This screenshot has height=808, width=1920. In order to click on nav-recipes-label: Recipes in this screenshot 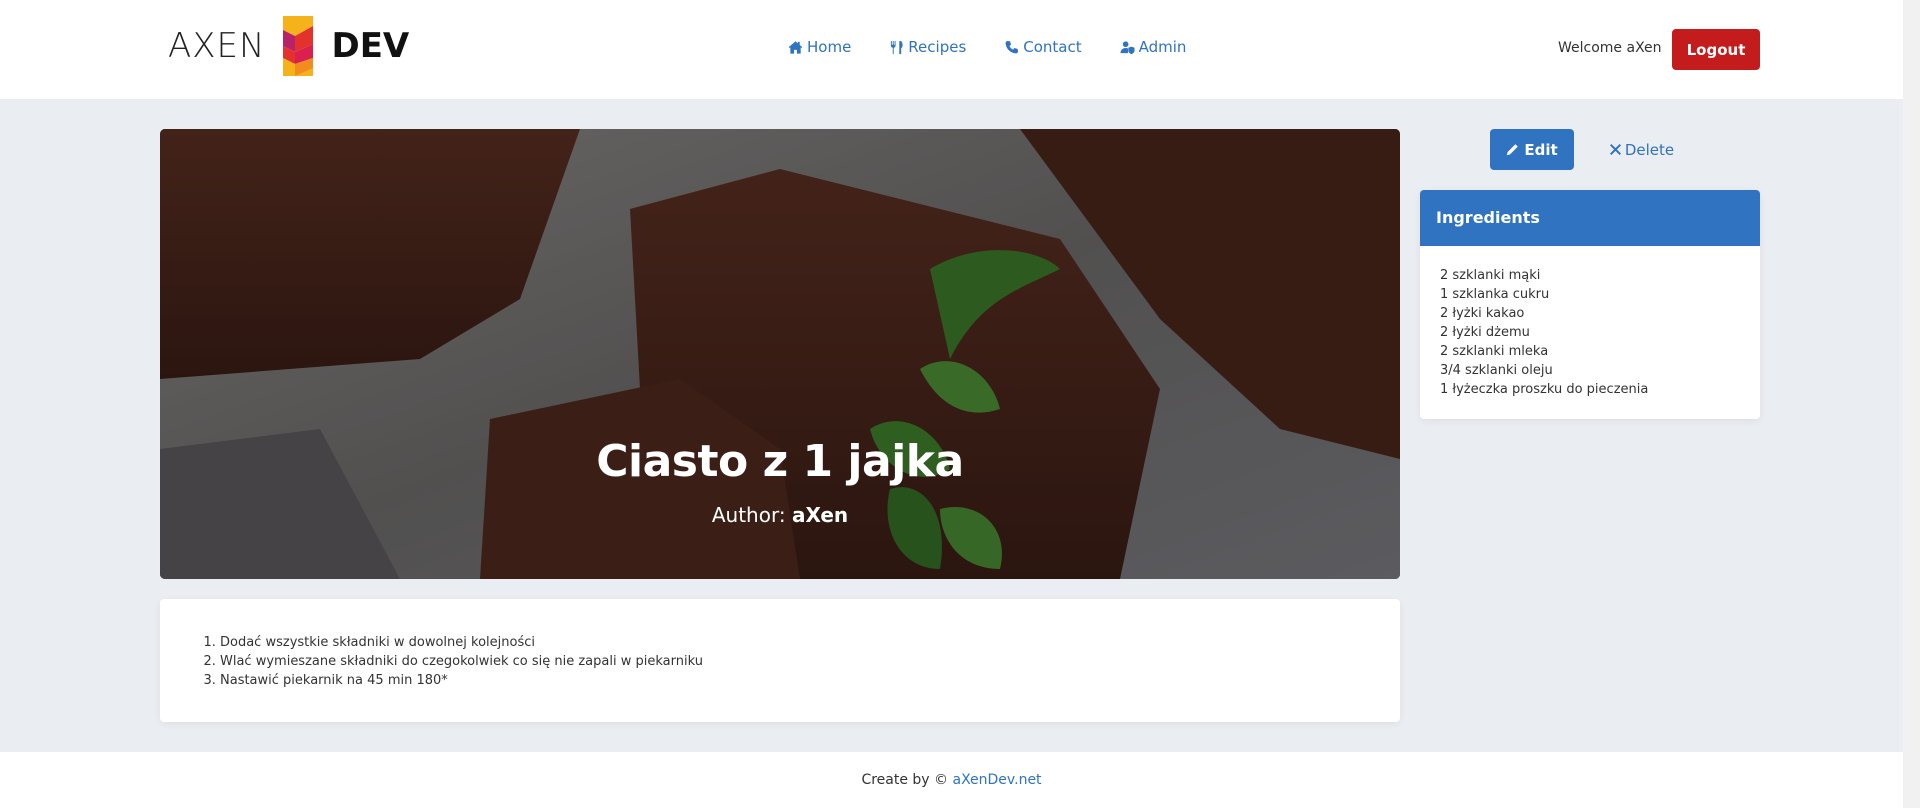, I will do `click(937, 47)`.